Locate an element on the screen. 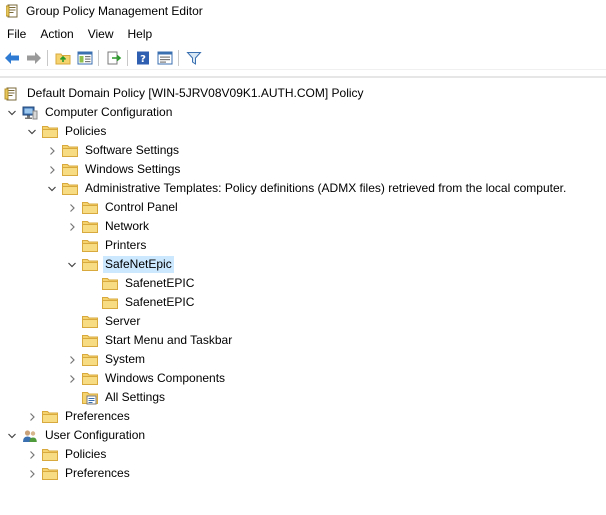 This screenshot has width=606, height=515. menu-help: Help is located at coordinates (140, 34).